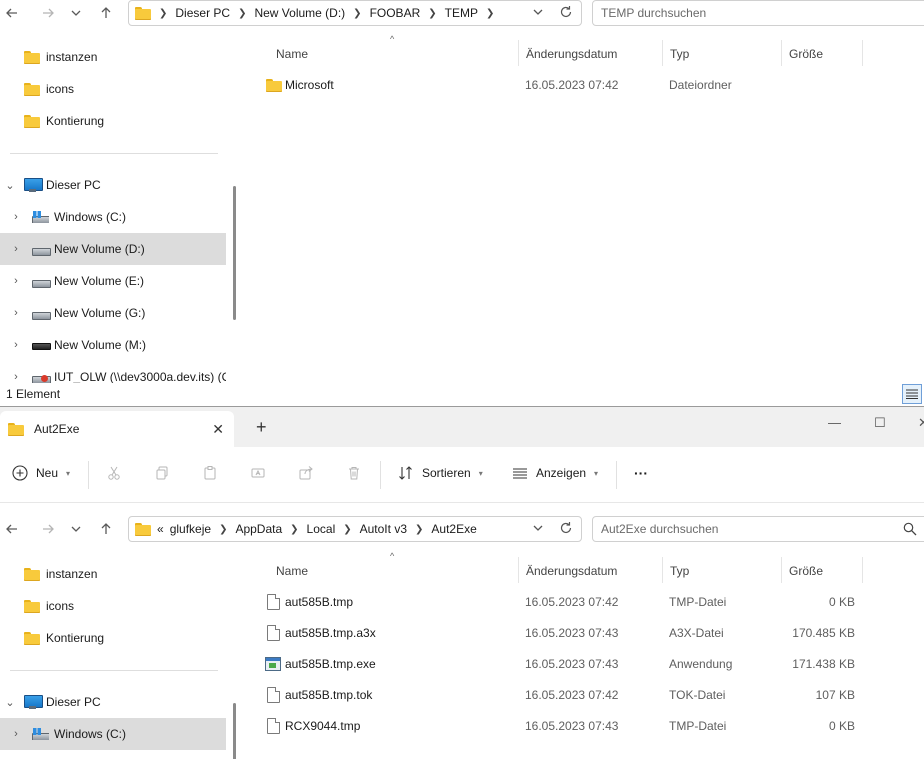 This screenshot has width=924, height=759. I want to click on new-tab-icon: +, so click(261, 427).